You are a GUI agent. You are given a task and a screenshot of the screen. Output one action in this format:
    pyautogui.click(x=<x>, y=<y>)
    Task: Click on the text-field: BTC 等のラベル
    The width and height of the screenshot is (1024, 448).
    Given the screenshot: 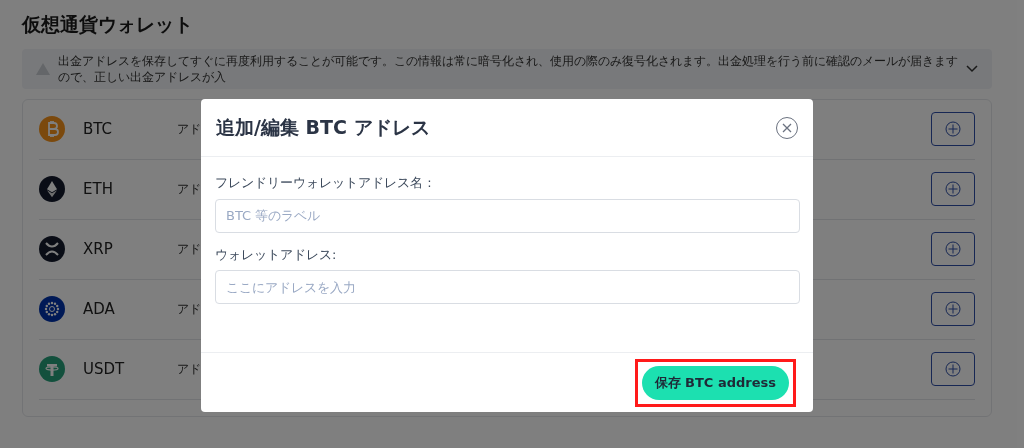 What is the action you would take?
    pyautogui.click(x=507, y=215)
    